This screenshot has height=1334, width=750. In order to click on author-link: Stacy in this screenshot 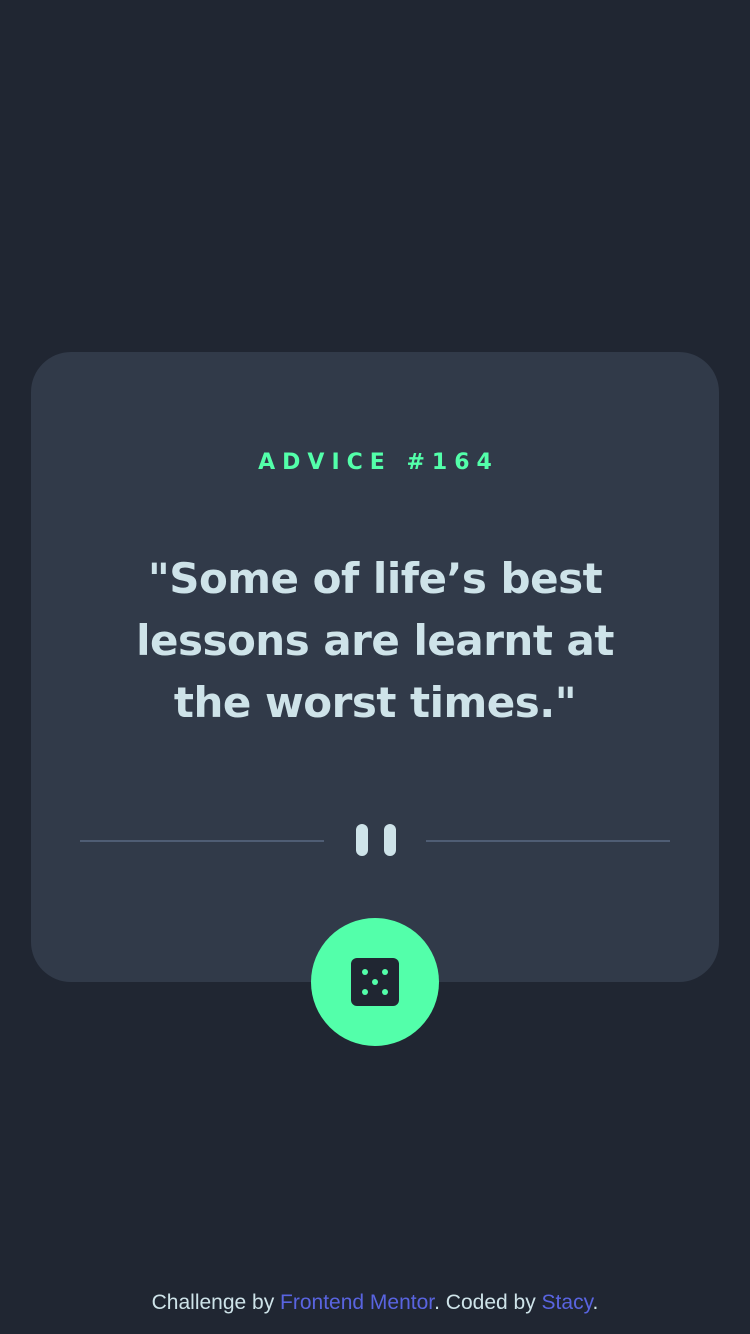, I will do `click(567, 1302)`.